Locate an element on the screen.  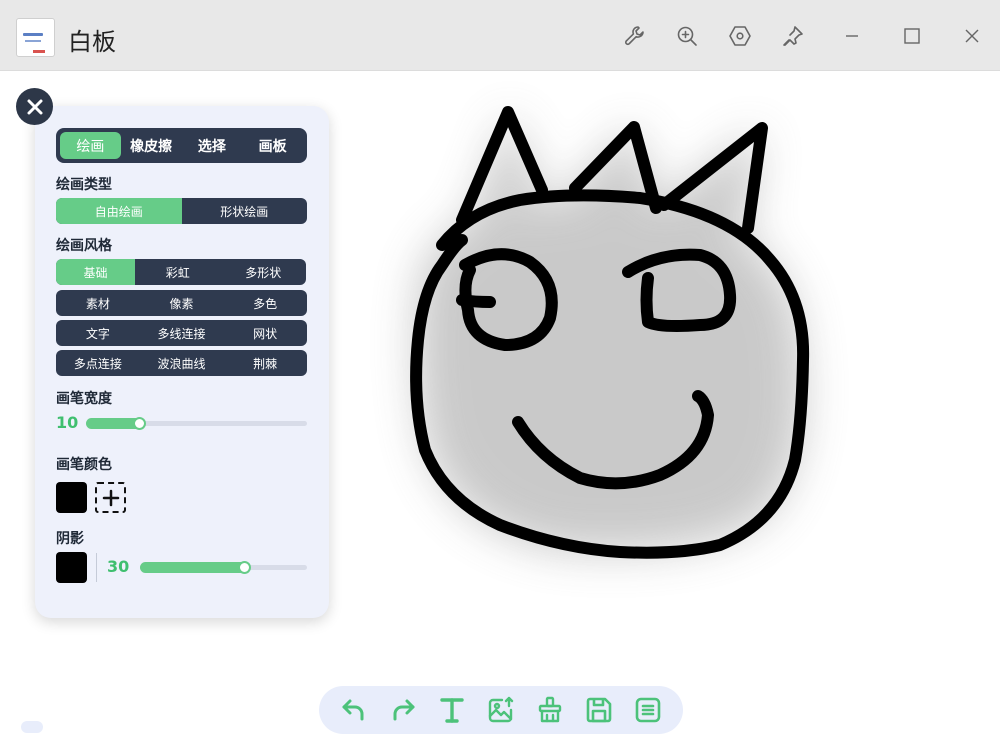
add-color-button is located at coordinates (110, 497).